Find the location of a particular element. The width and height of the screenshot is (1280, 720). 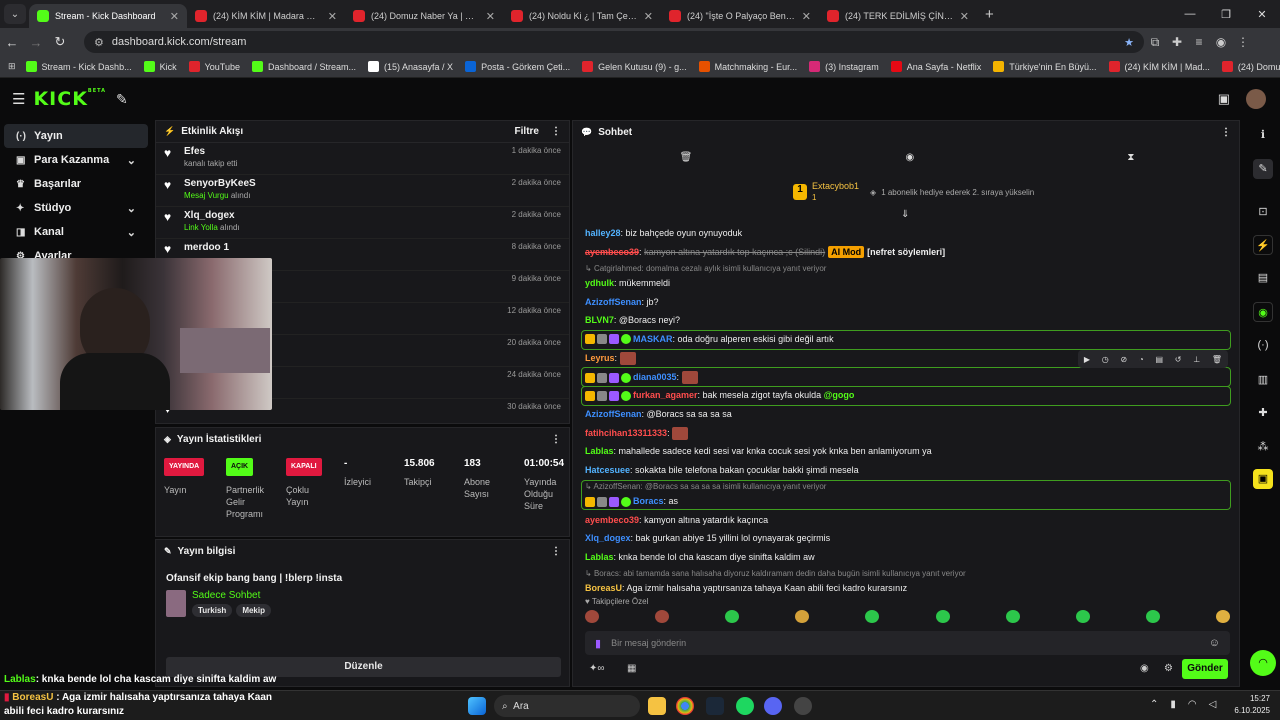

extensions-puzzle-icon: ✚ is located at coordinates (1177, 42).